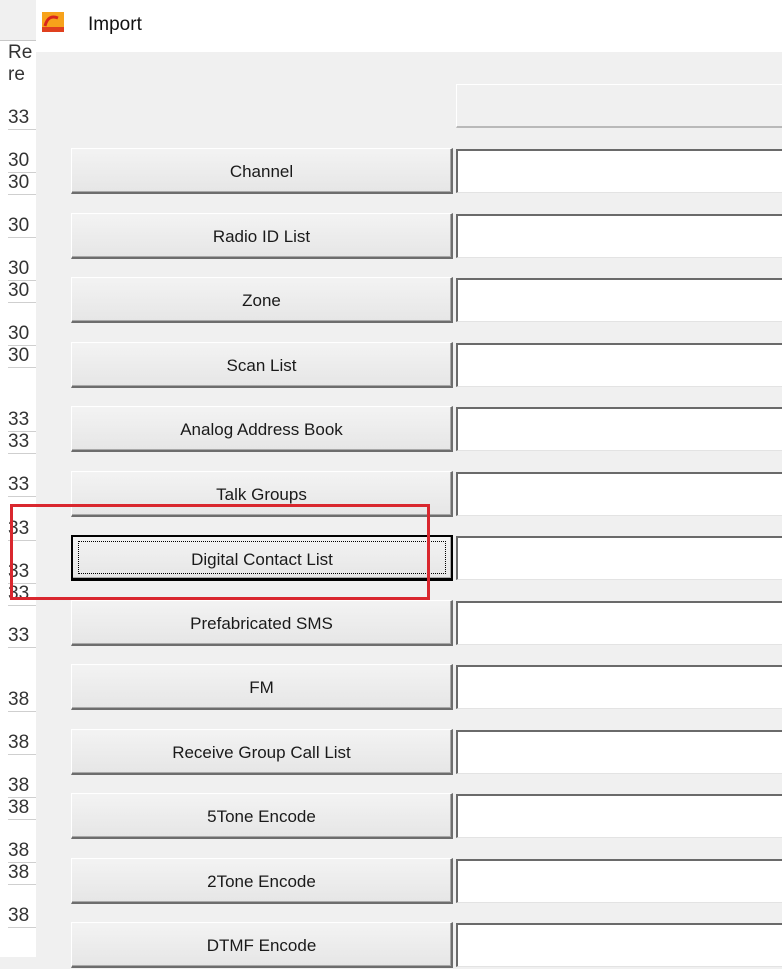 The image size is (782, 969). I want to click on import-button-receive-group-call-list: Receive Group Call List, so click(262, 752).